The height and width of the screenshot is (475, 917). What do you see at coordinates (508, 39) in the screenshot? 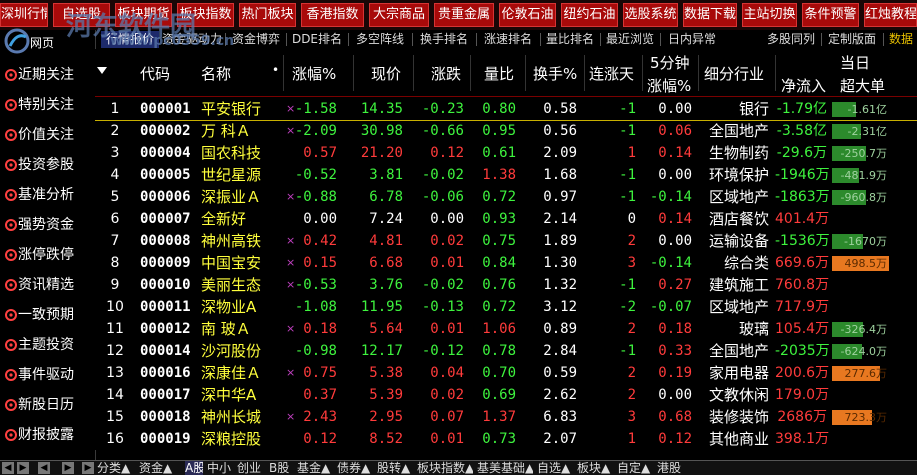
I see `tab-speed-rank: 涨速排名` at bounding box center [508, 39].